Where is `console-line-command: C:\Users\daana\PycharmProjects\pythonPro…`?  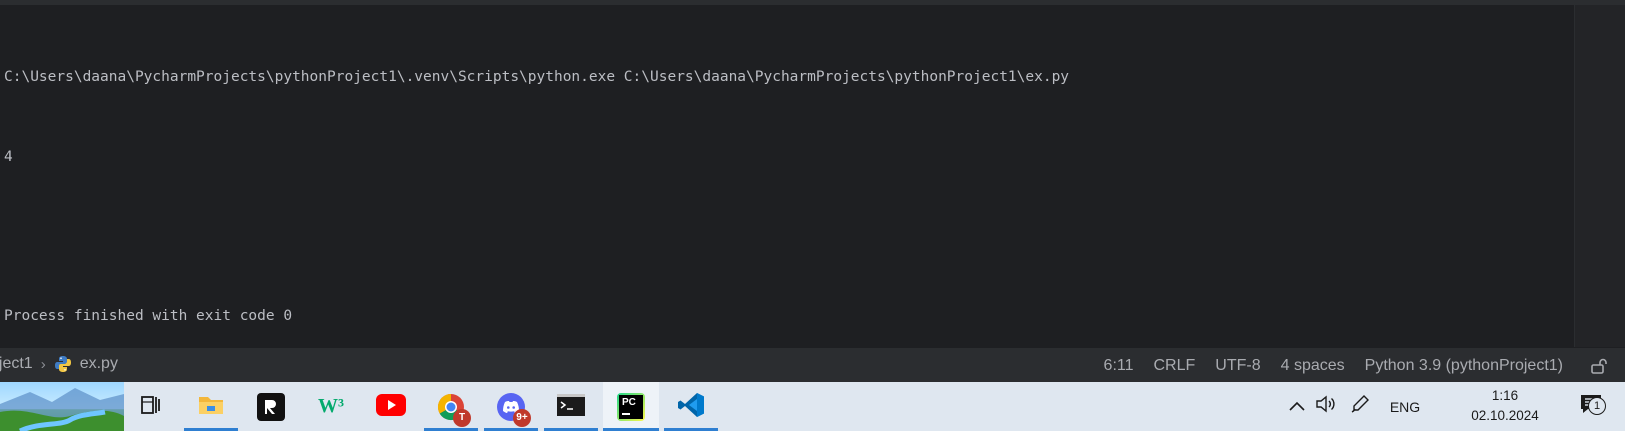
console-line-command: C:\Users\daana\PycharmProjects\pythonPro… is located at coordinates (537, 77).